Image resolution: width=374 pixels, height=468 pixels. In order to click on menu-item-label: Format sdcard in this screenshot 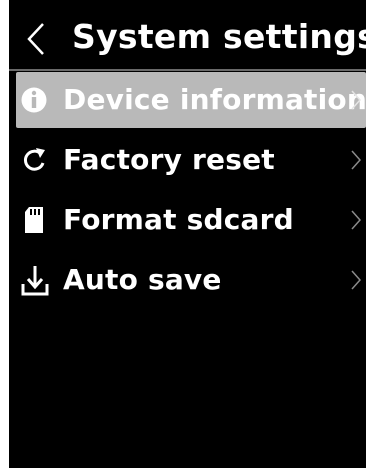, I will do `click(178, 219)`.